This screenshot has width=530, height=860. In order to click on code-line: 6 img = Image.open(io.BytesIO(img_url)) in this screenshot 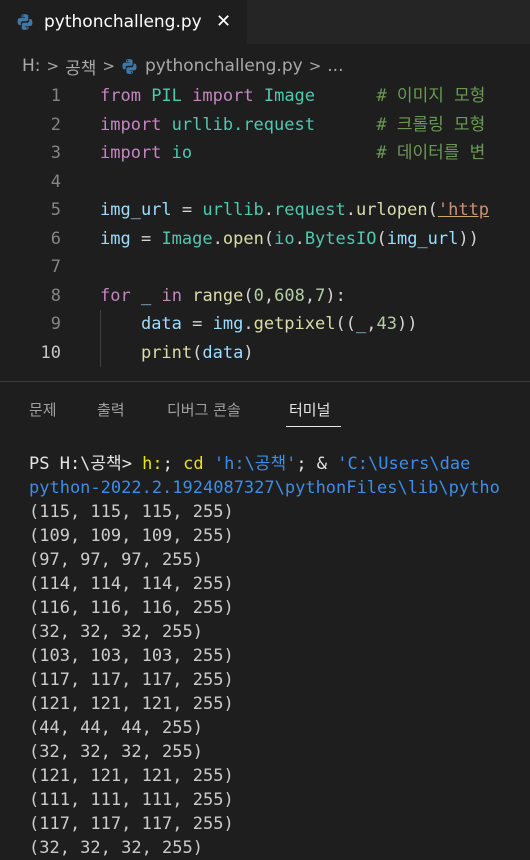, I will do `click(265, 239)`.